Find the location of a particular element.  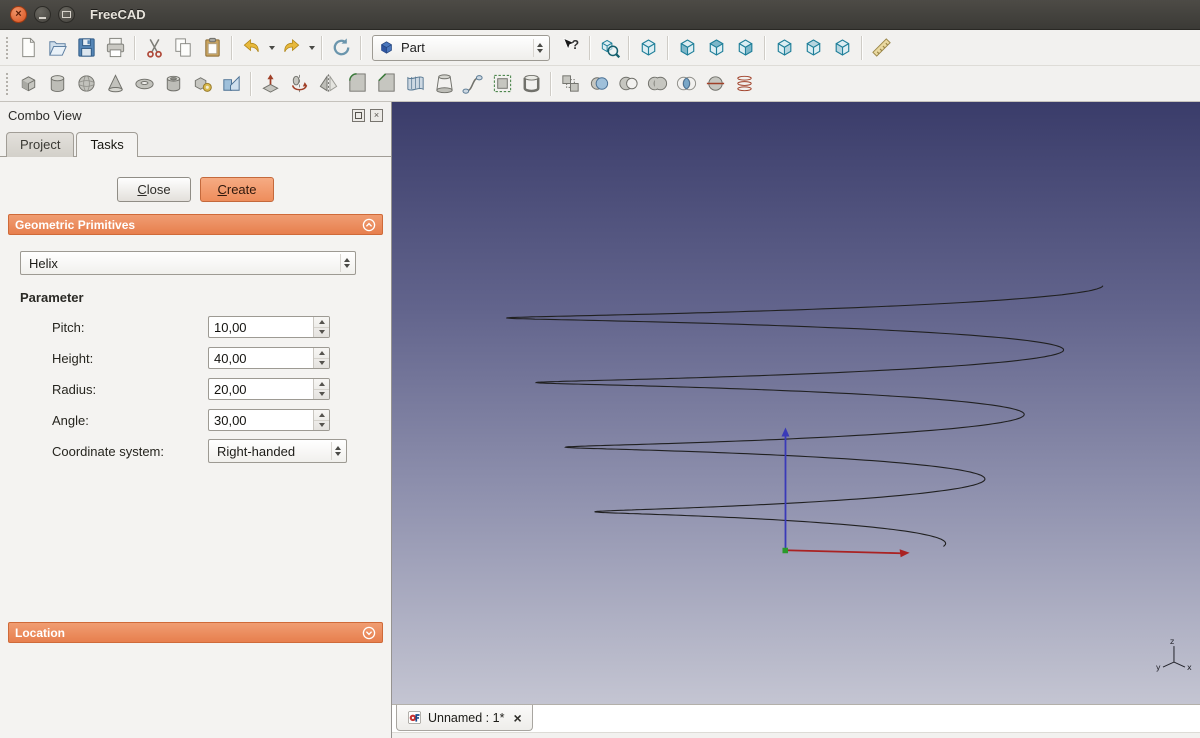

torus-icon is located at coordinates (144, 83).